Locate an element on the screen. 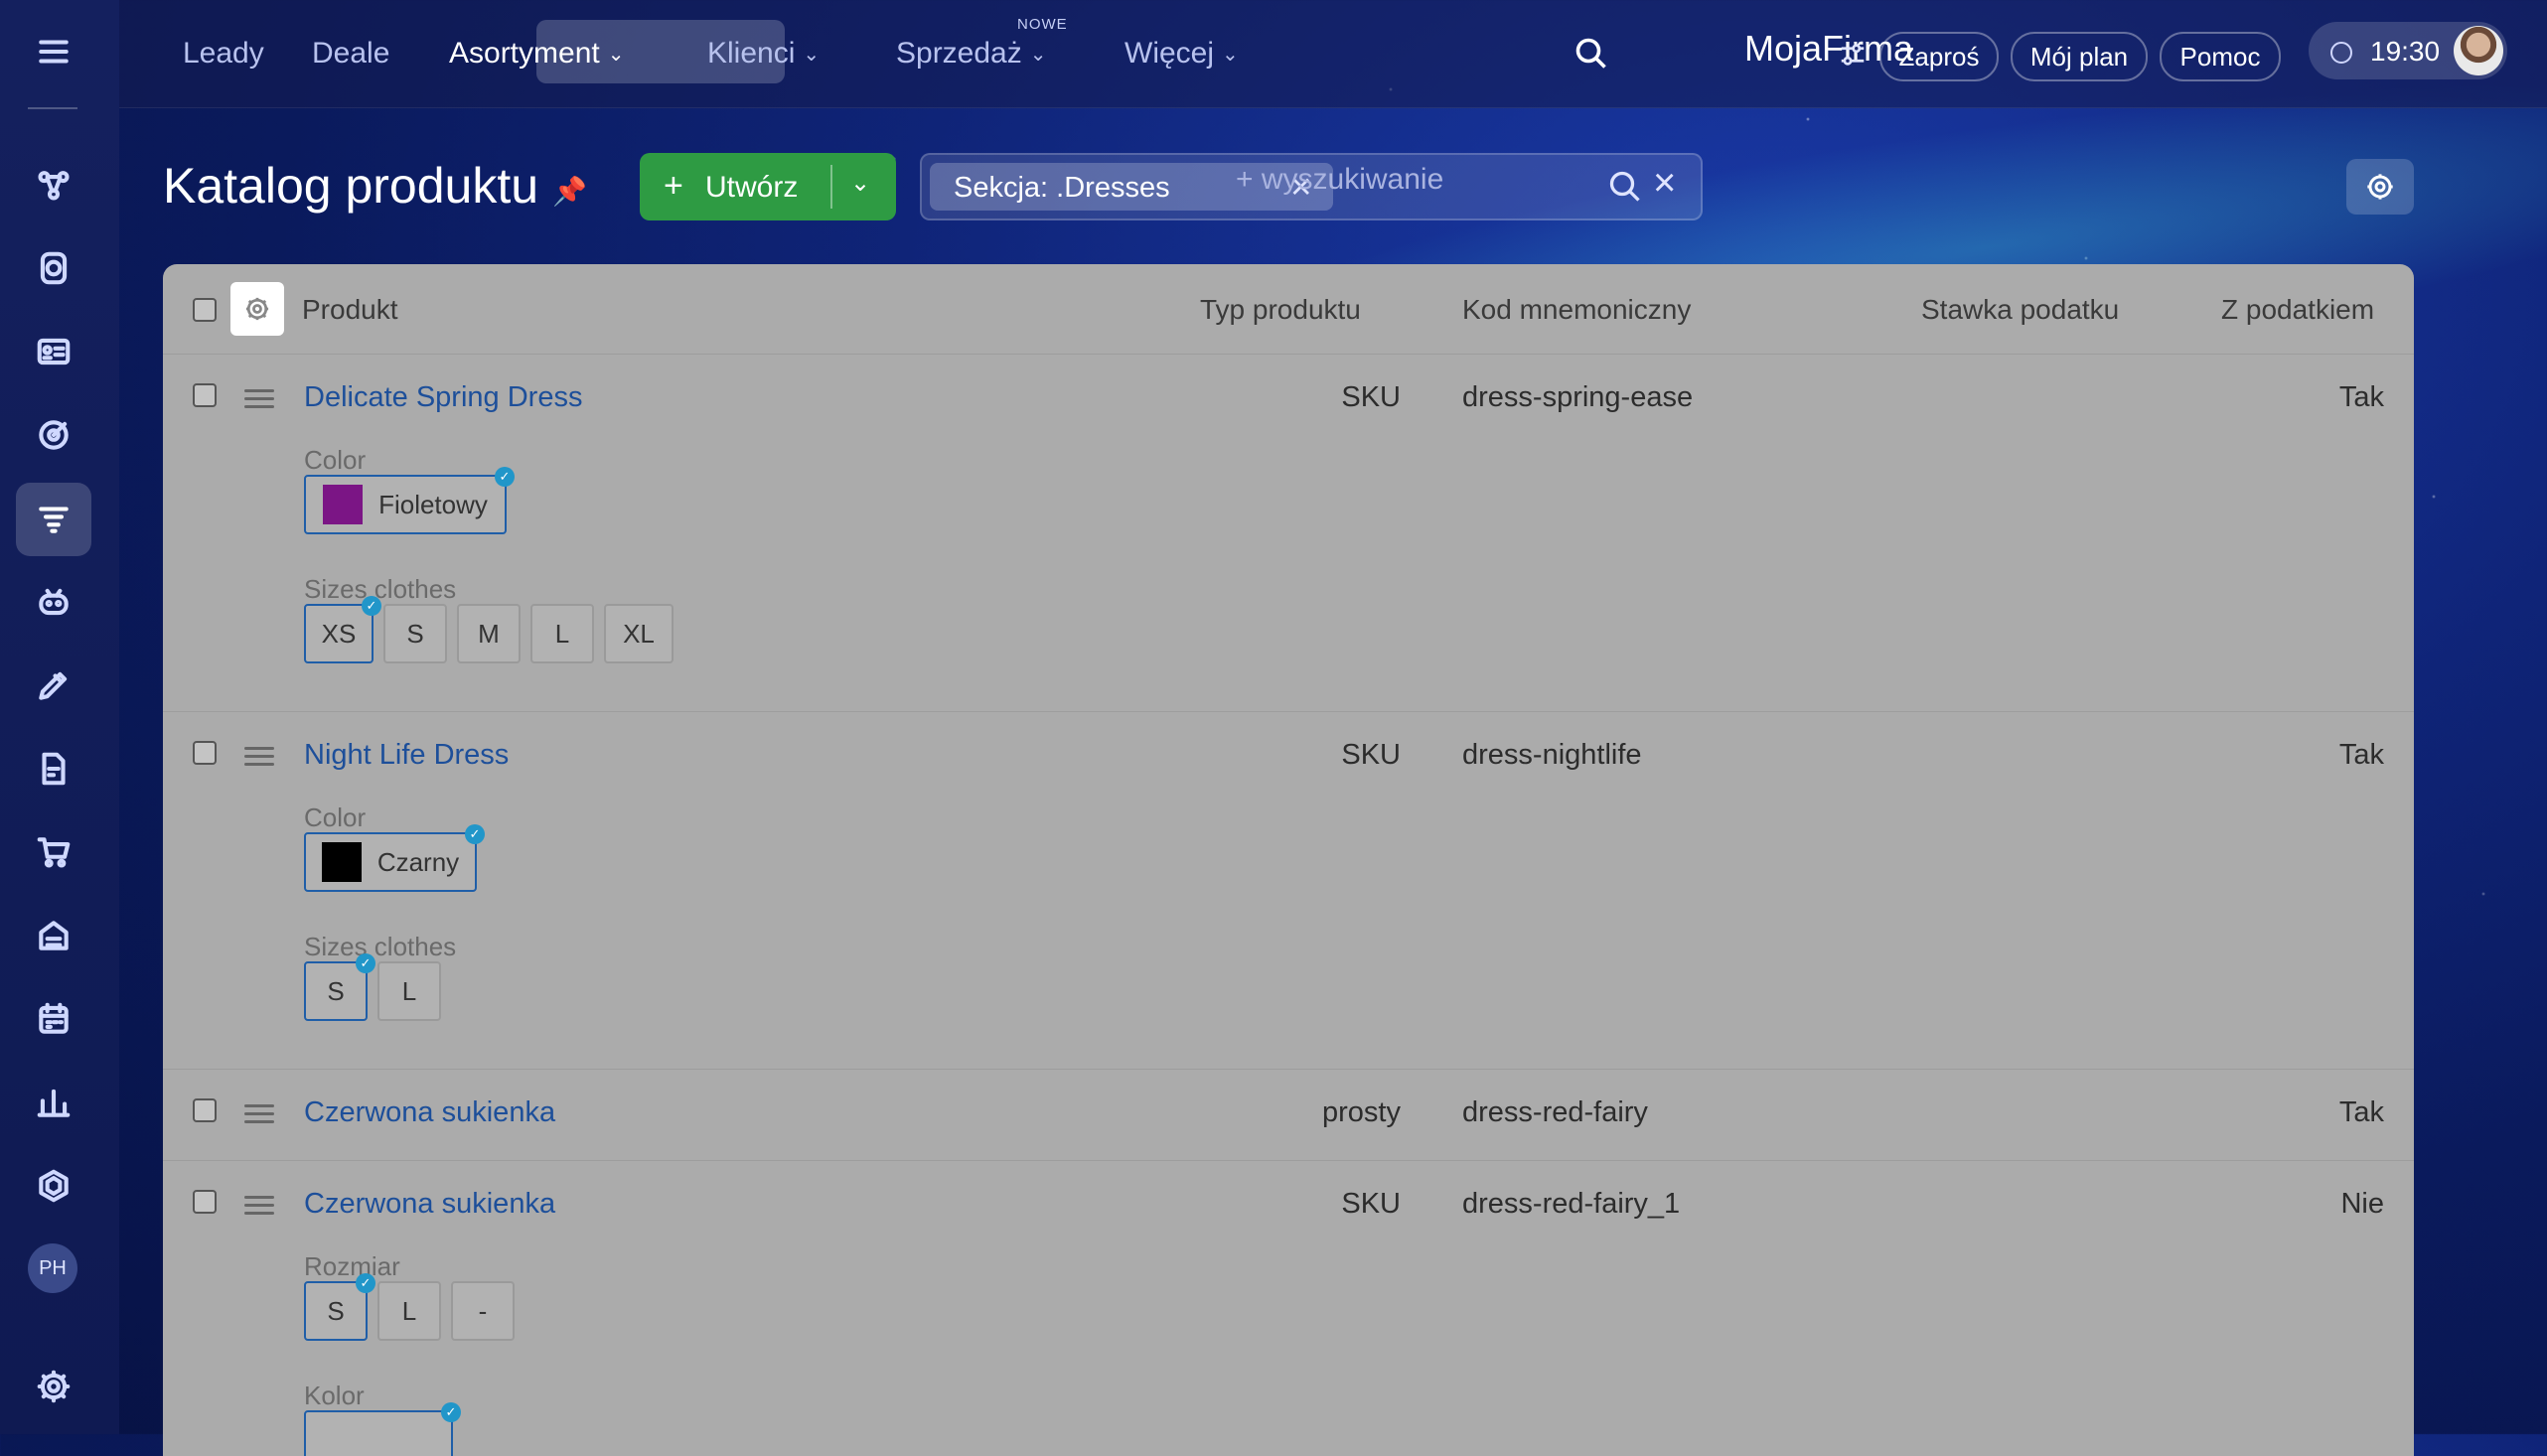  create-button: + Utwórz ⌄ is located at coordinates (768, 186).